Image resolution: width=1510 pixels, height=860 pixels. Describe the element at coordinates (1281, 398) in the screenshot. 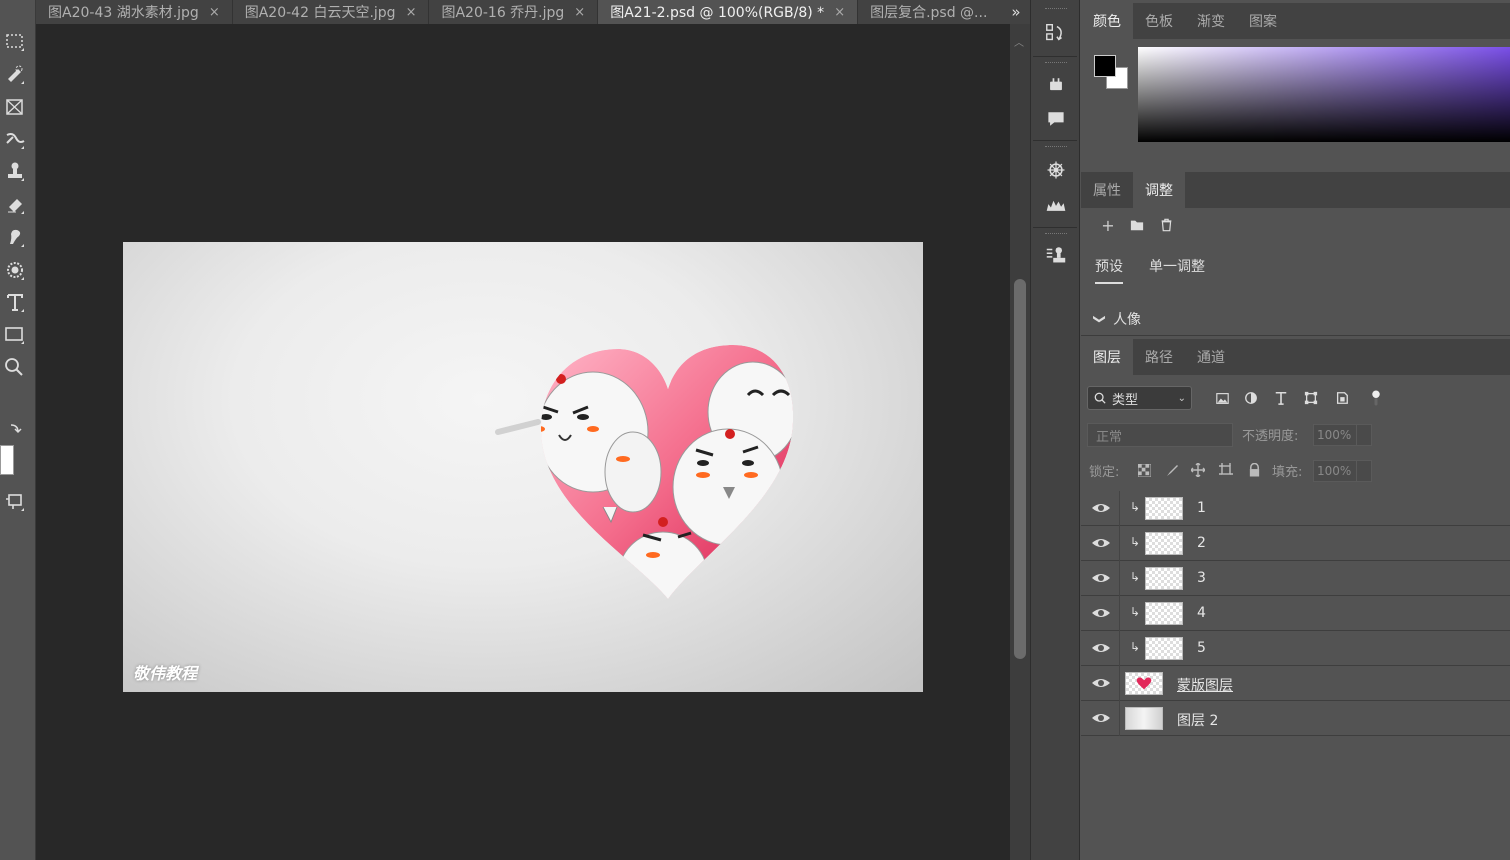

I see `type-layer-filter-icon` at that location.